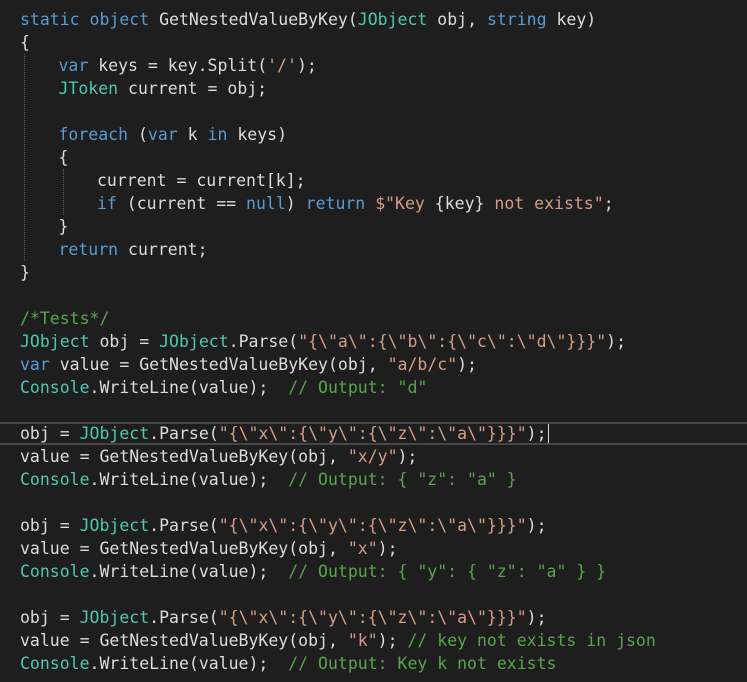 This screenshot has width=747, height=682. Describe the element at coordinates (50, 19) in the screenshot. I see `code-token: static` at that location.